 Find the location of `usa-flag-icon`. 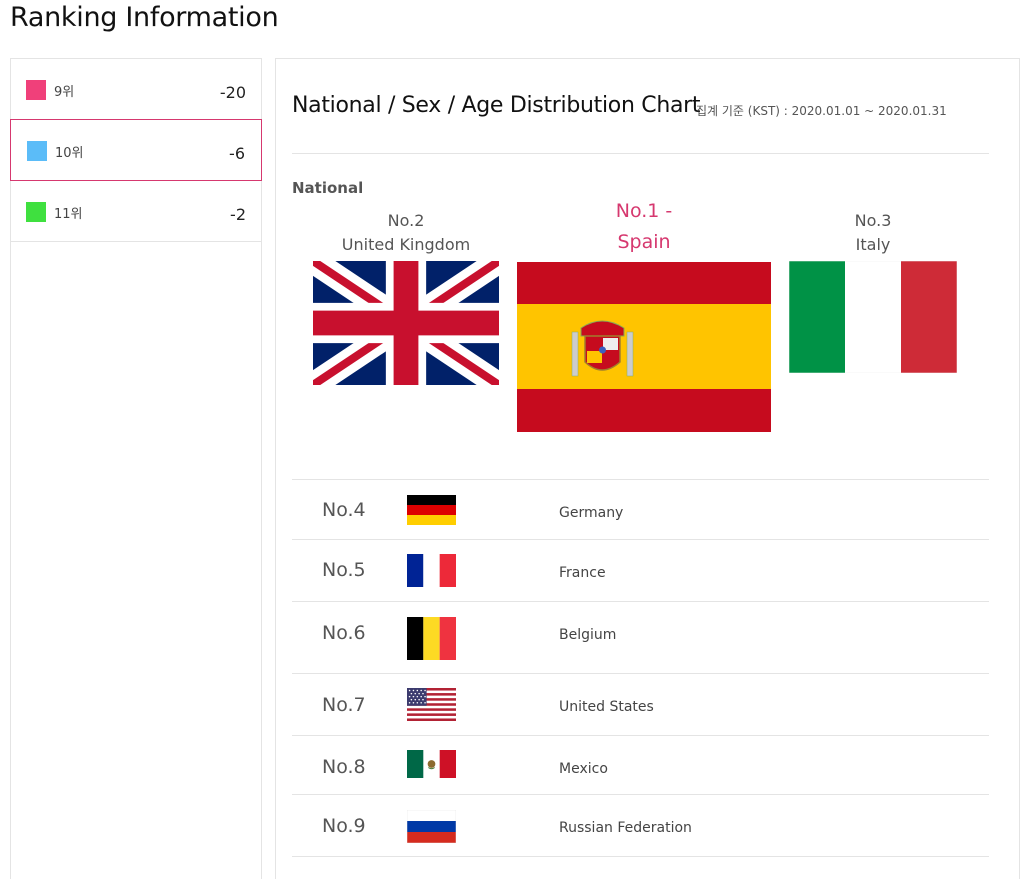

usa-flag-icon is located at coordinates (431, 704).